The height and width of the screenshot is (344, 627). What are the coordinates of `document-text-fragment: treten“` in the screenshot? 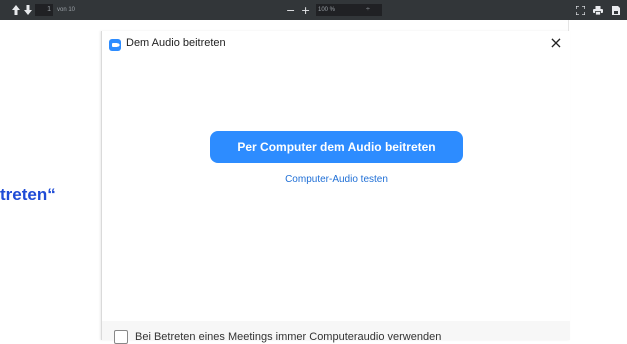 It's located at (28, 194).